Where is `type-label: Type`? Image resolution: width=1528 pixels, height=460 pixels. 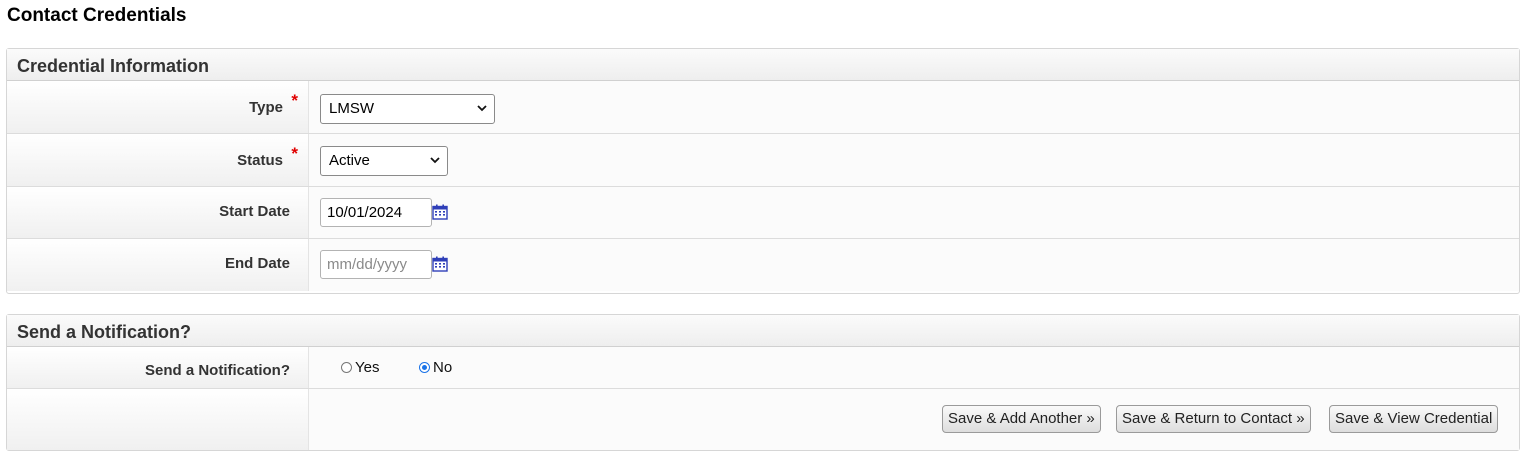
type-label: Type is located at coordinates (266, 107).